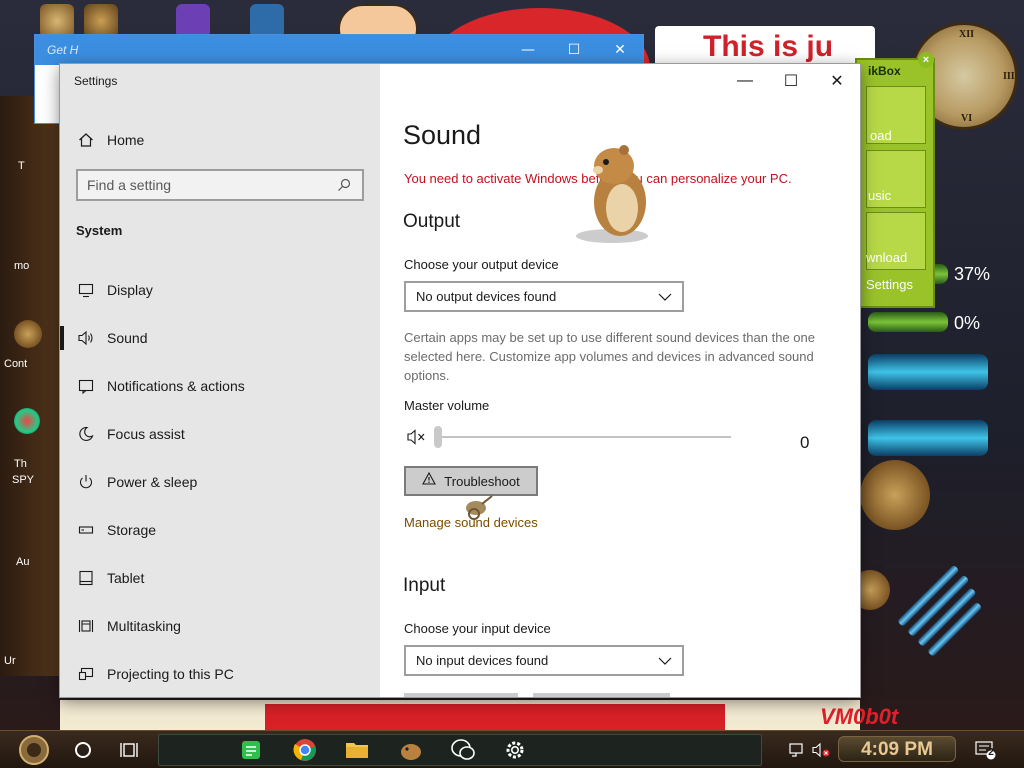 The width and height of the screenshot is (1024, 768). Describe the element at coordinates (926, 60) in the screenshot. I see `muhikbox-close-icon: ×` at that location.